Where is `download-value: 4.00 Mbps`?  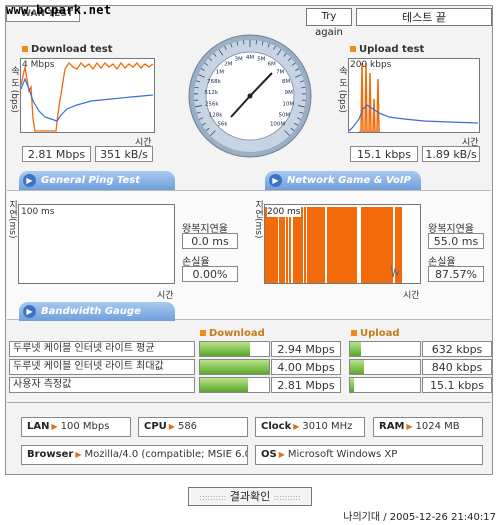 download-value: 4.00 Mbps is located at coordinates (306, 367).